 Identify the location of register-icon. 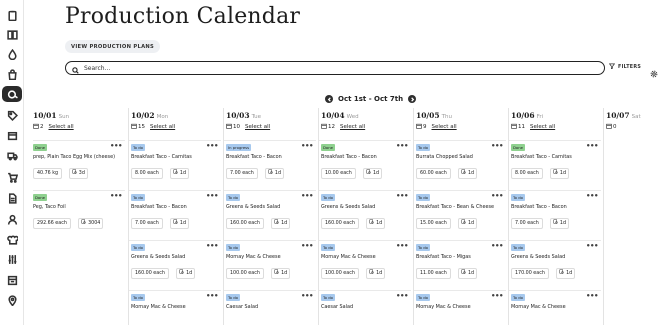
(12, 280).